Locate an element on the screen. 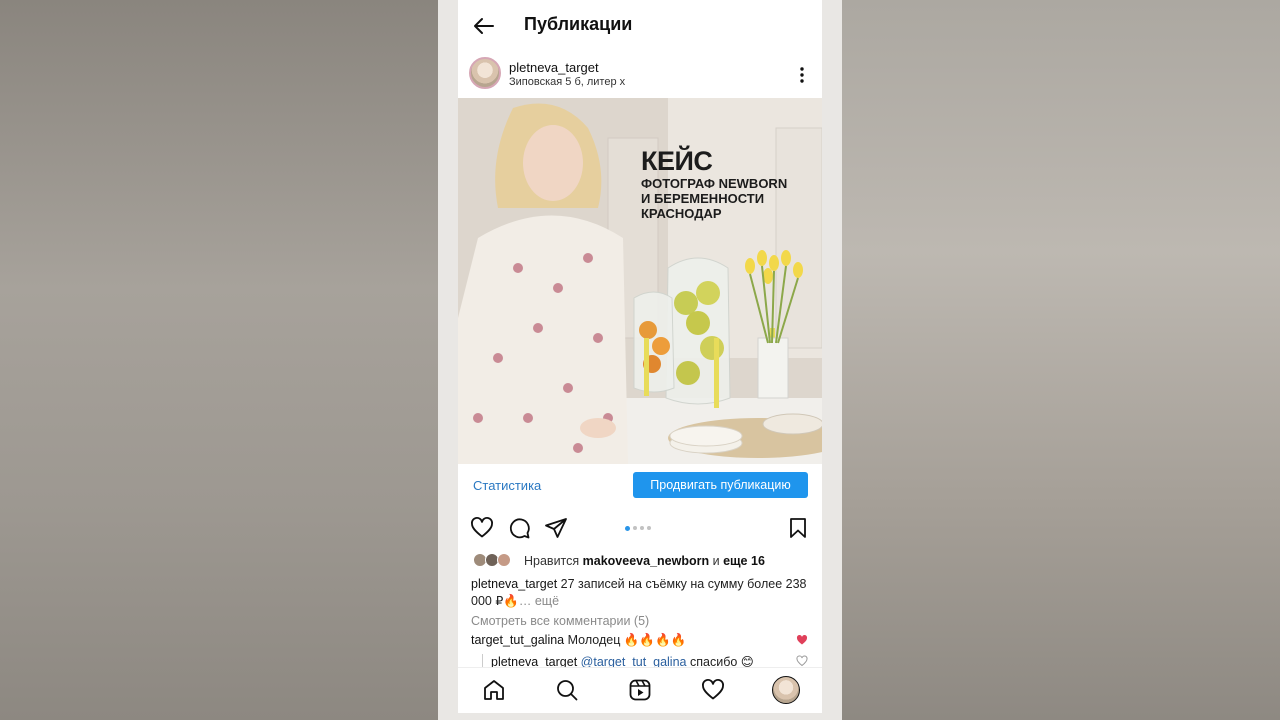  likes-user: makoveeva_newborn is located at coordinates (646, 561).